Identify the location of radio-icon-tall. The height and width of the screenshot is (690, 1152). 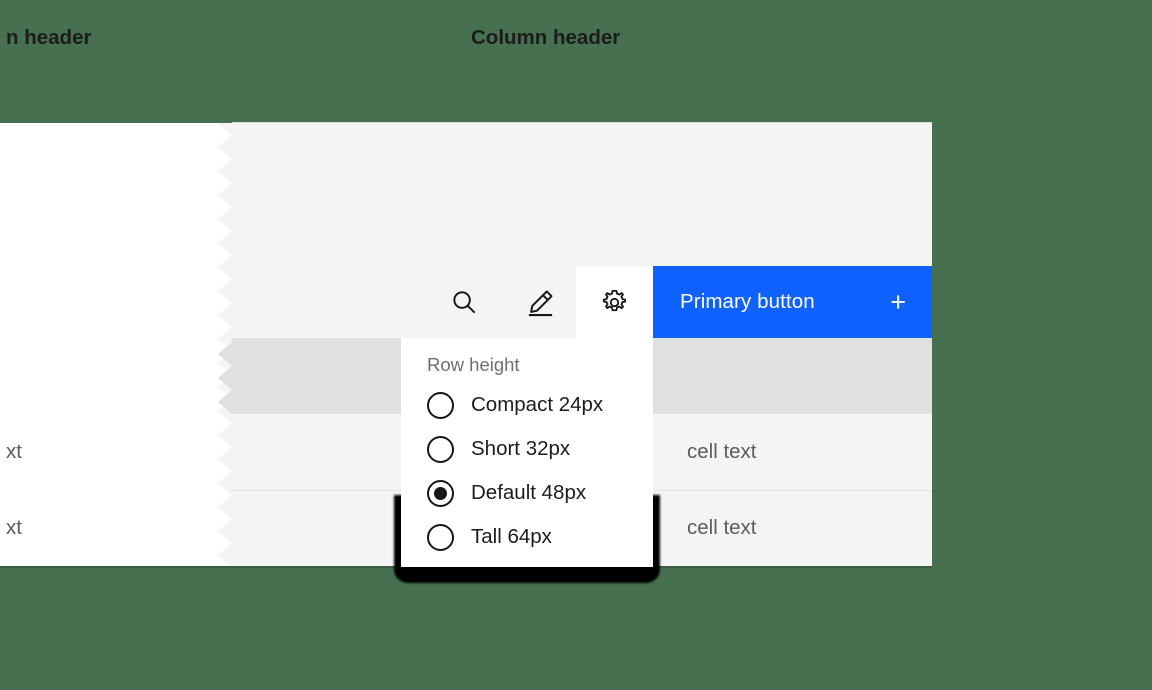
(440, 537).